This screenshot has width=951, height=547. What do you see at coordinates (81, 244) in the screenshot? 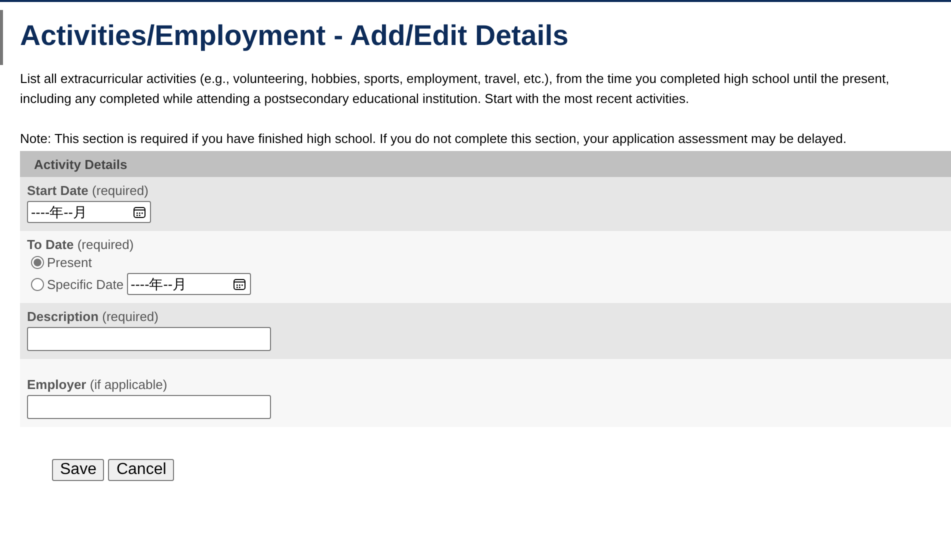
I see `field-label: To Date (required)` at bounding box center [81, 244].